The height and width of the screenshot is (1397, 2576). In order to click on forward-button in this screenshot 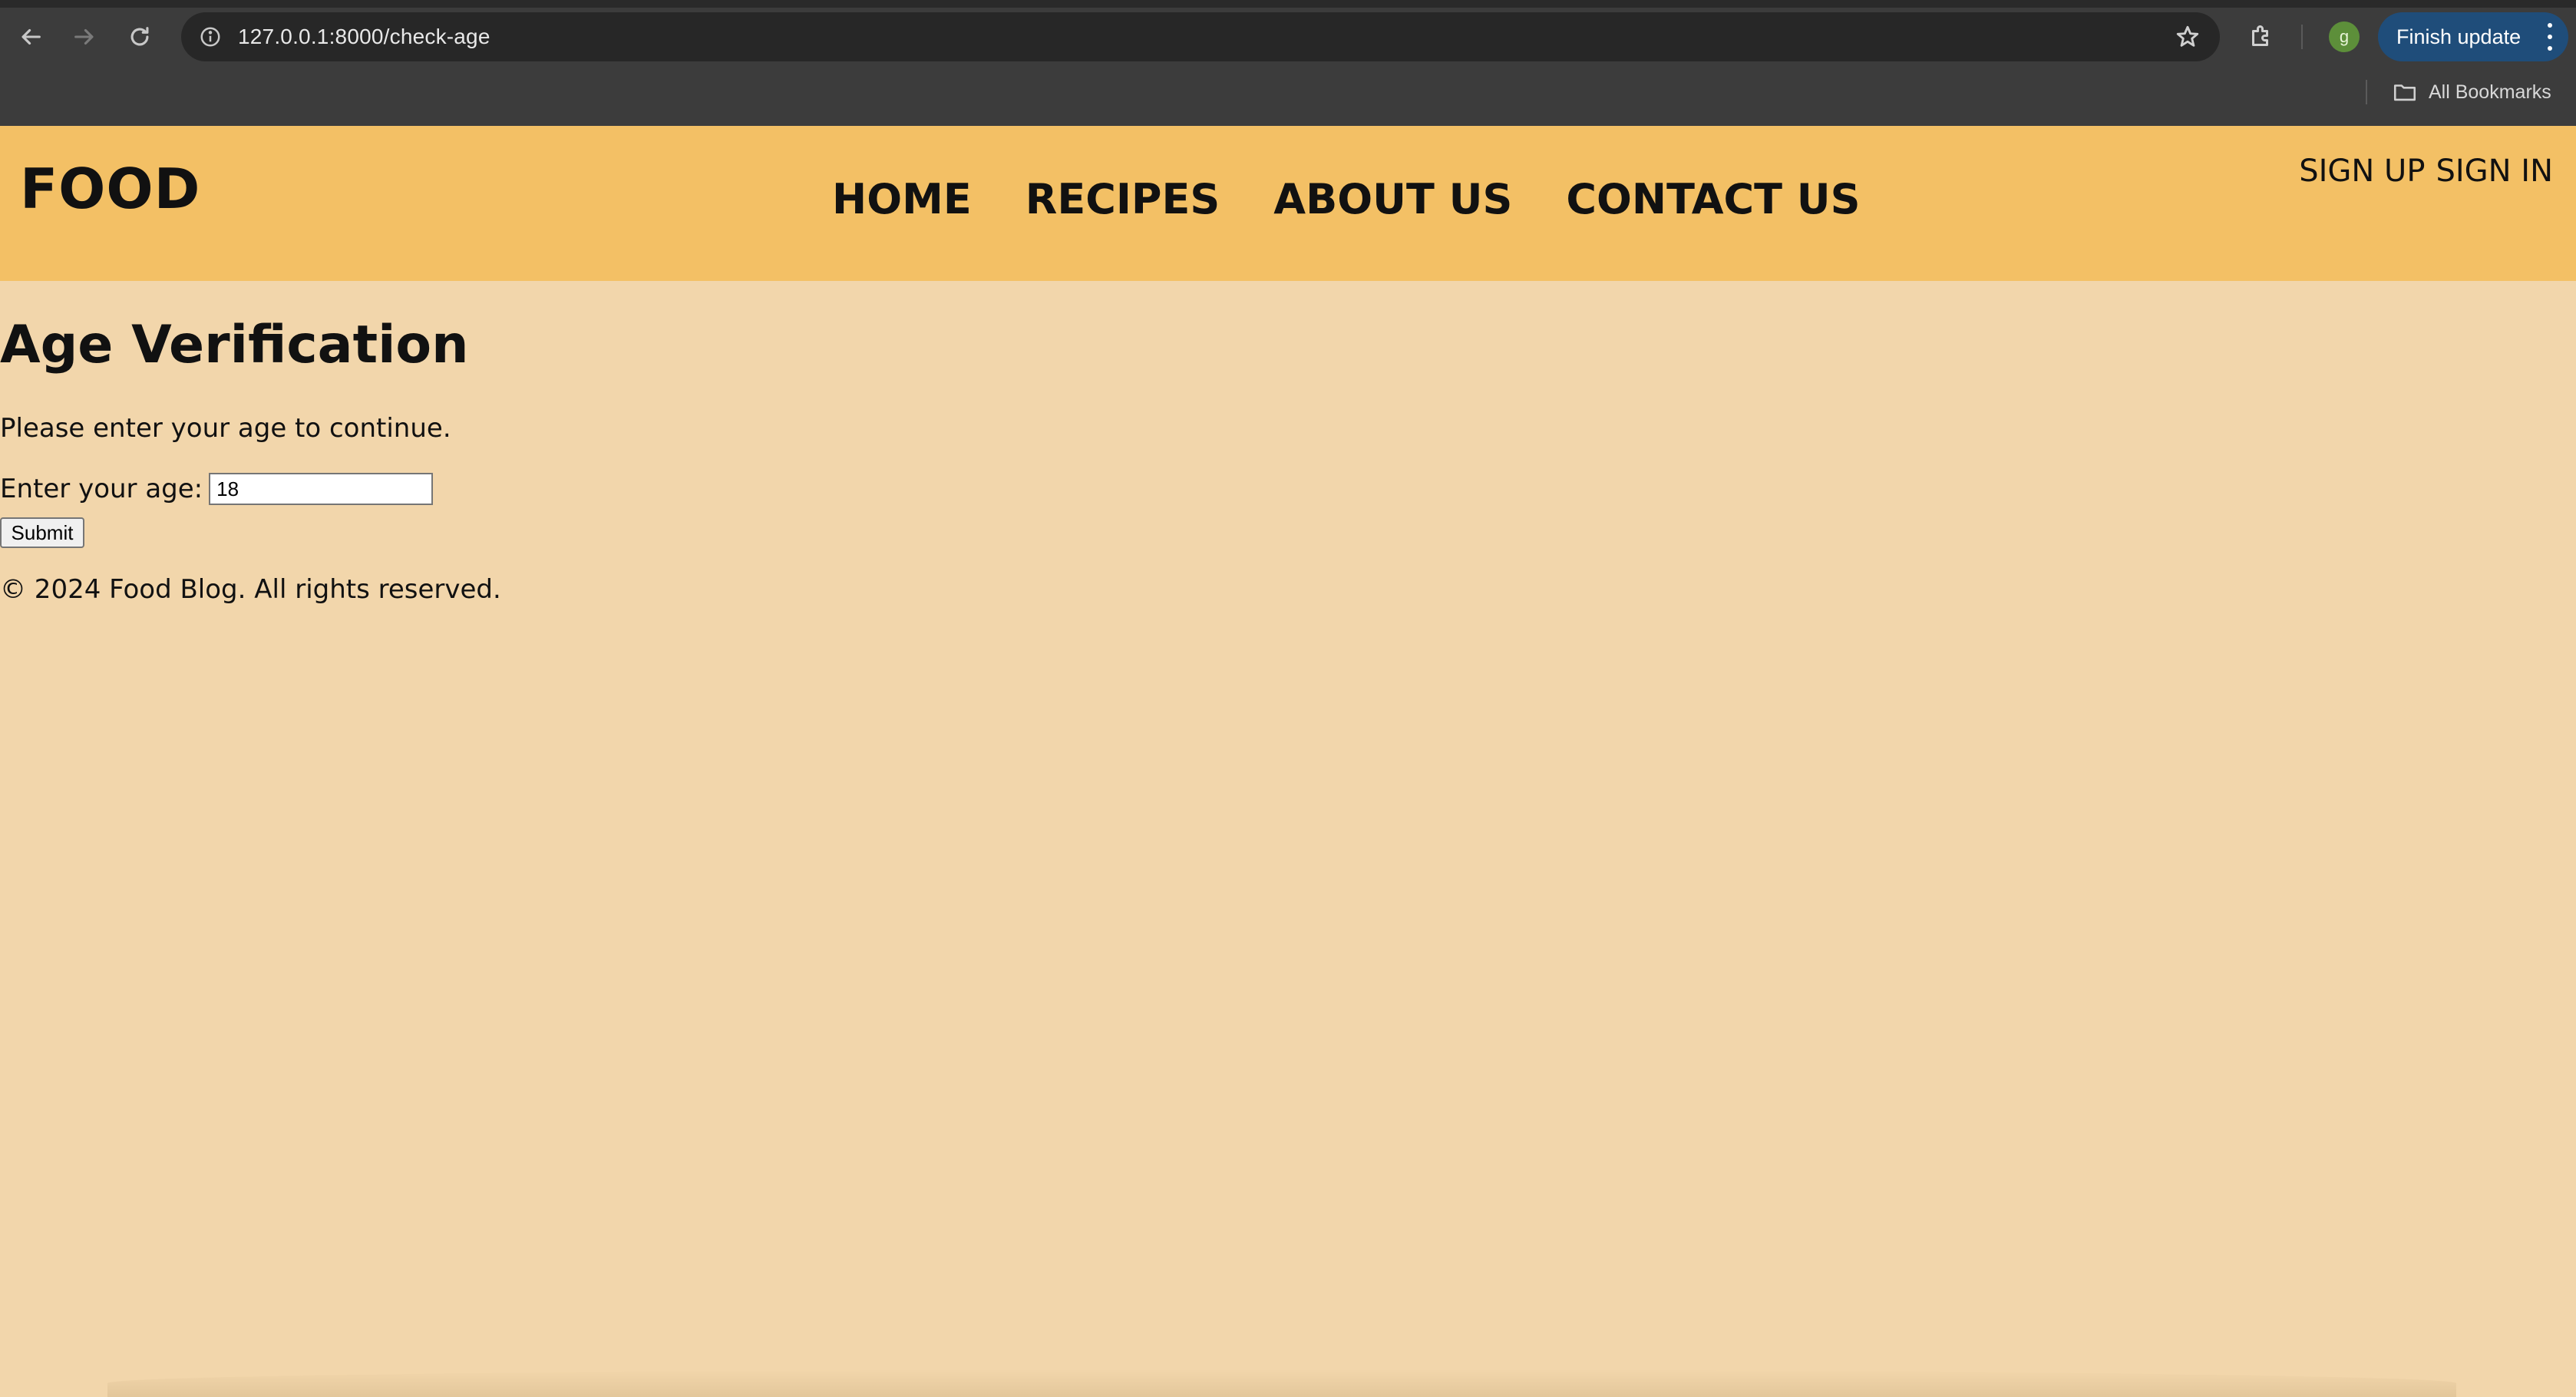, I will do `click(84, 37)`.